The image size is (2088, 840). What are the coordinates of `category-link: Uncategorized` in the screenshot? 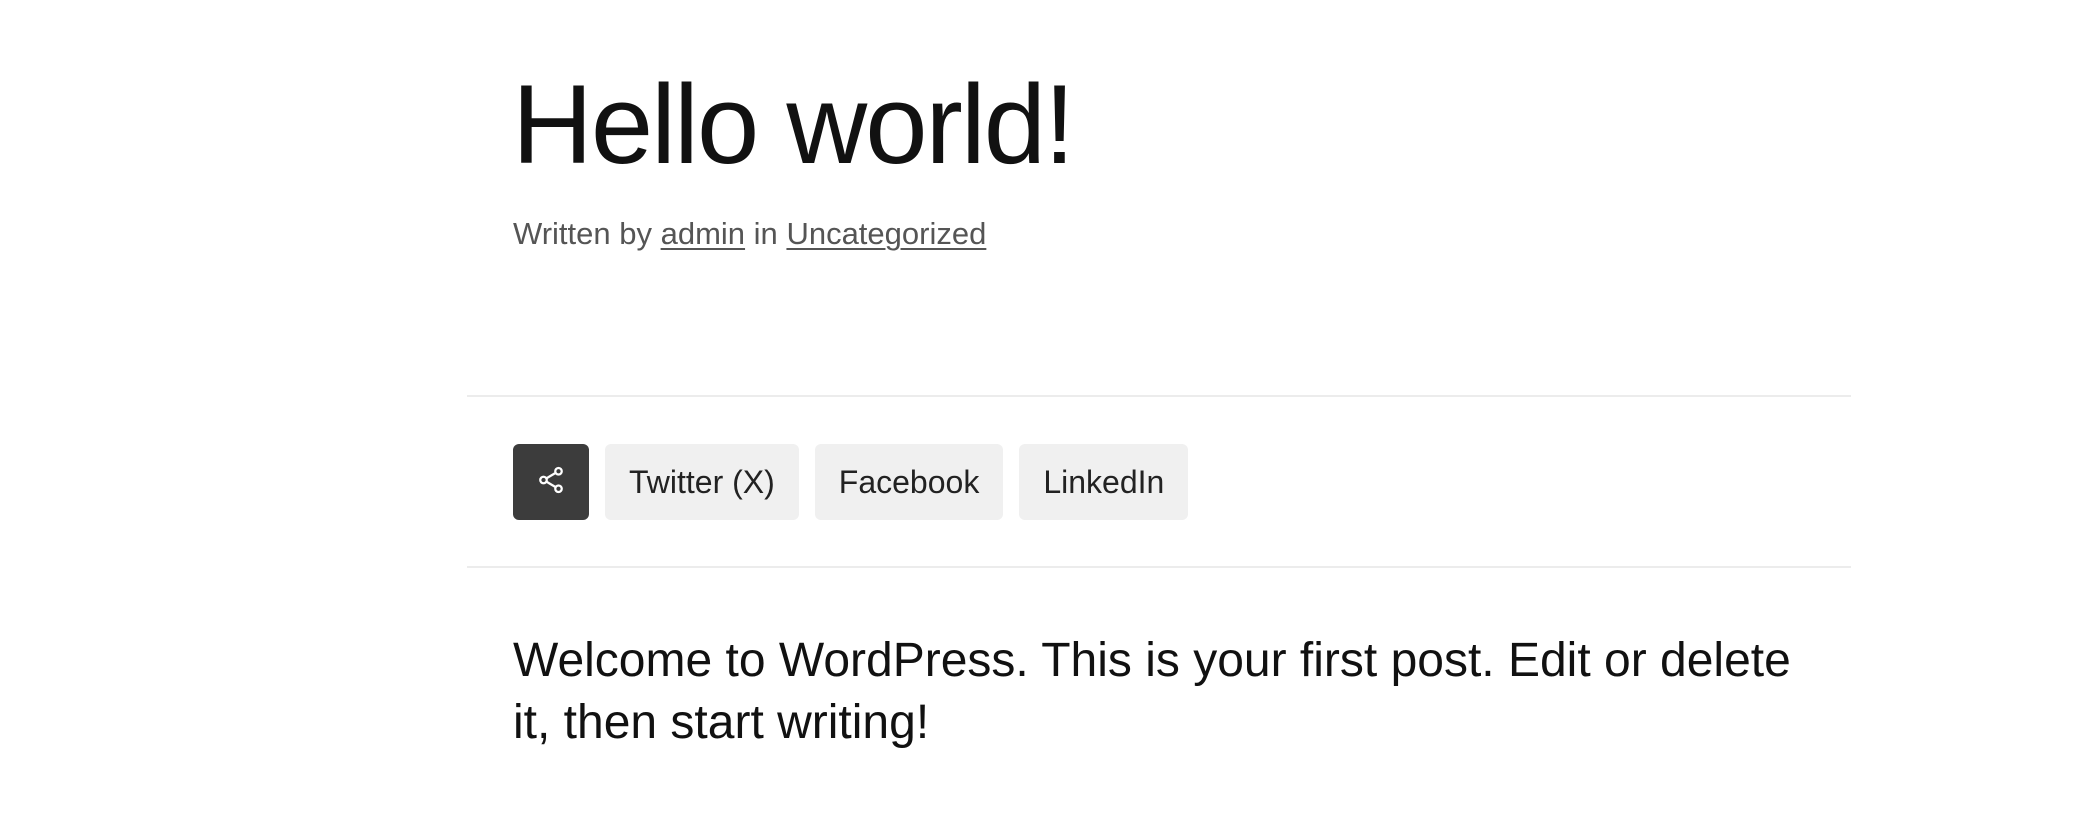 It's located at (886, 233).